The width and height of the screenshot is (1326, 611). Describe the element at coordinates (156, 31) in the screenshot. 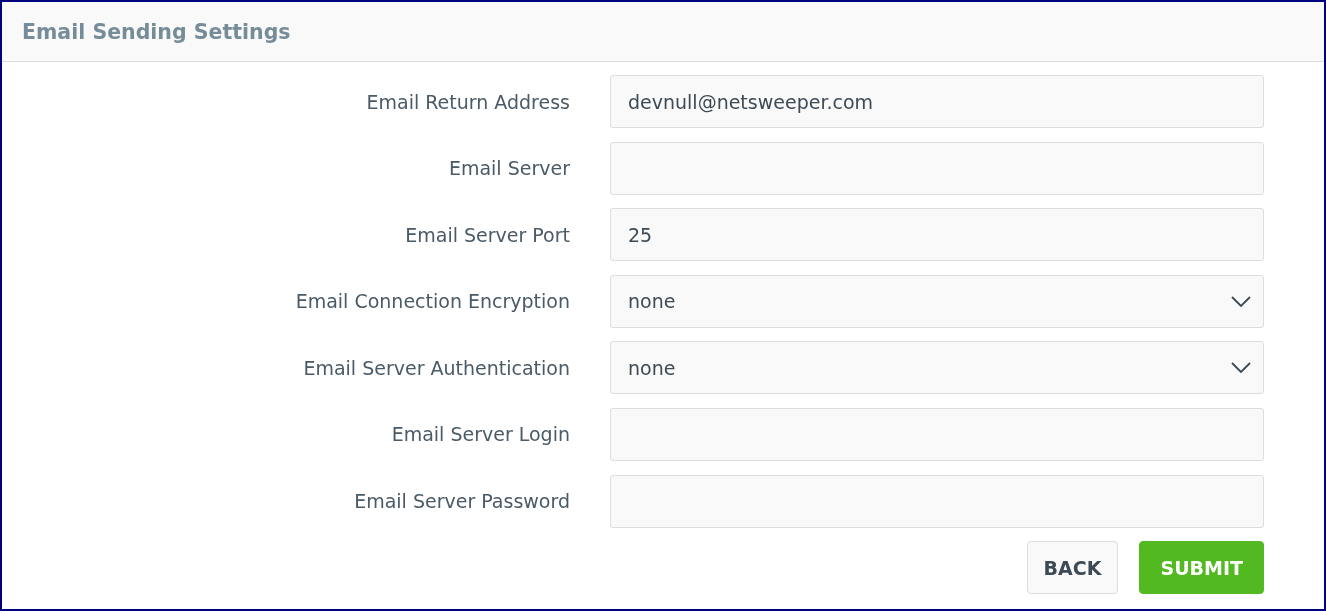

I see `panel-title: Email Sending Settings` at that location.